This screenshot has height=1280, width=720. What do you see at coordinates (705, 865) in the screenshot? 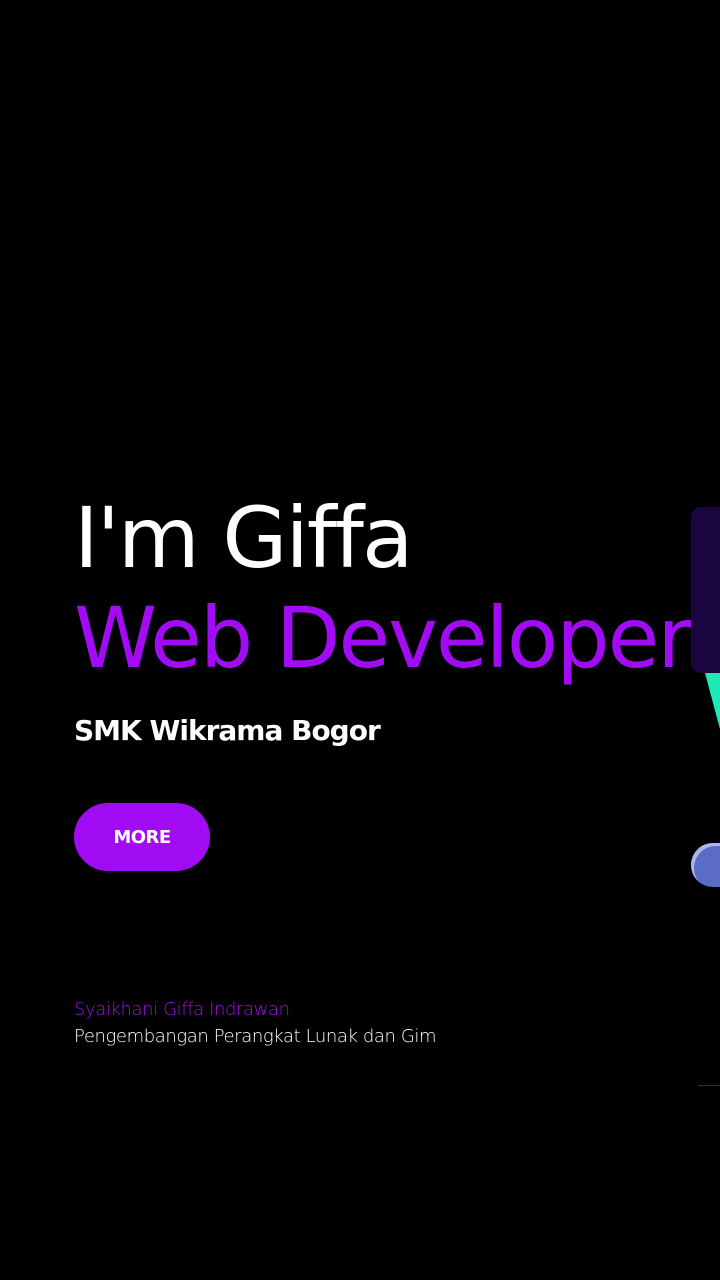
I see `illustration-blob` at bounding box center [705, 865].